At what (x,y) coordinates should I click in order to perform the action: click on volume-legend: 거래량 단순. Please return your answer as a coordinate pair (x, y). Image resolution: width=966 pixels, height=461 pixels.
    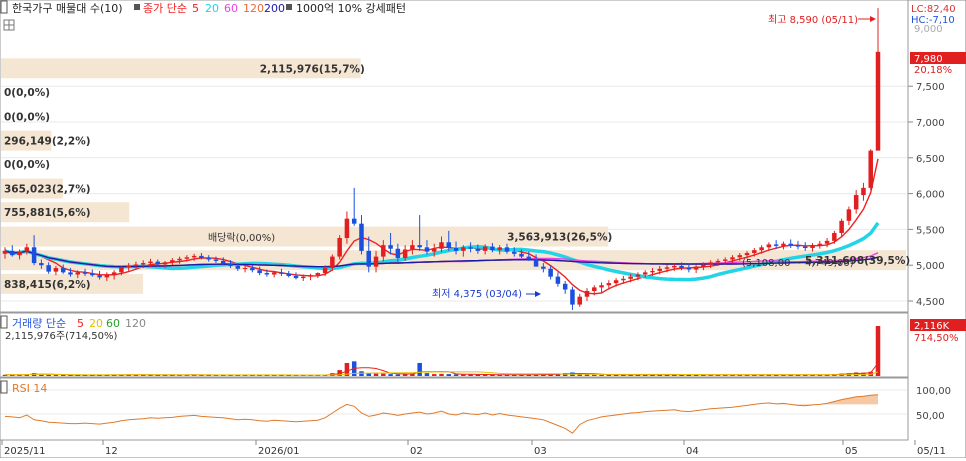
    Looking at the image, I should click on (39, 323).